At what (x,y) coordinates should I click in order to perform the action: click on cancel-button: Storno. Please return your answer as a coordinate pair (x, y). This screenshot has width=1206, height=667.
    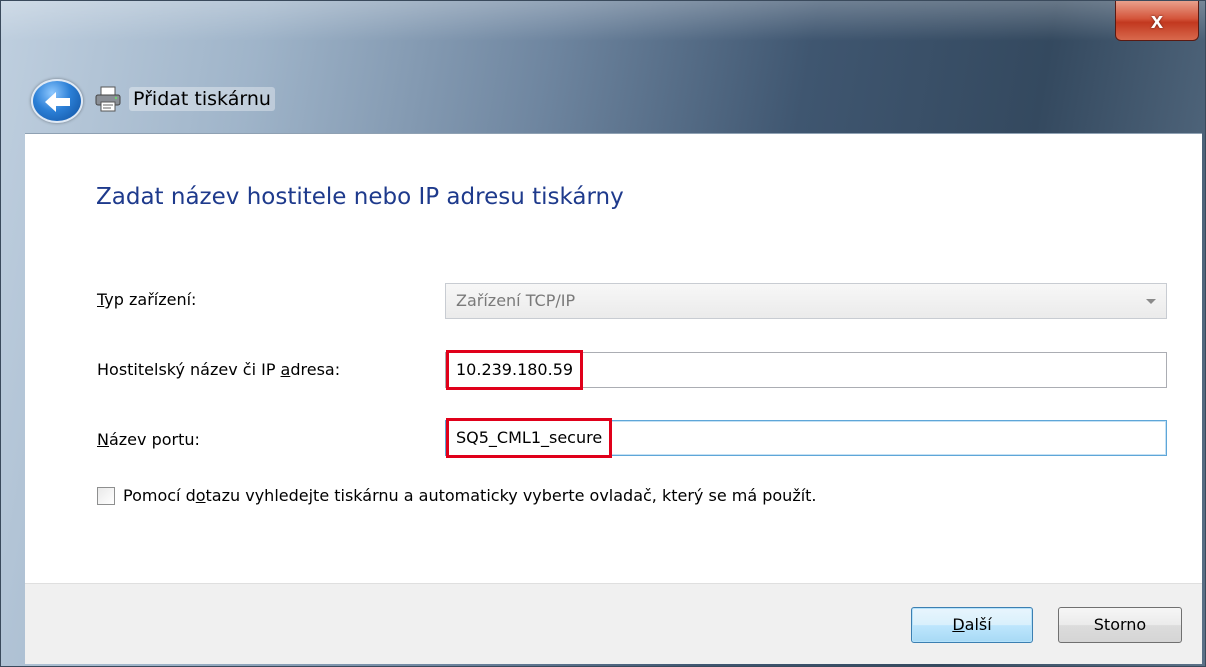
    Looking at the image, I should click on (1120, 625).